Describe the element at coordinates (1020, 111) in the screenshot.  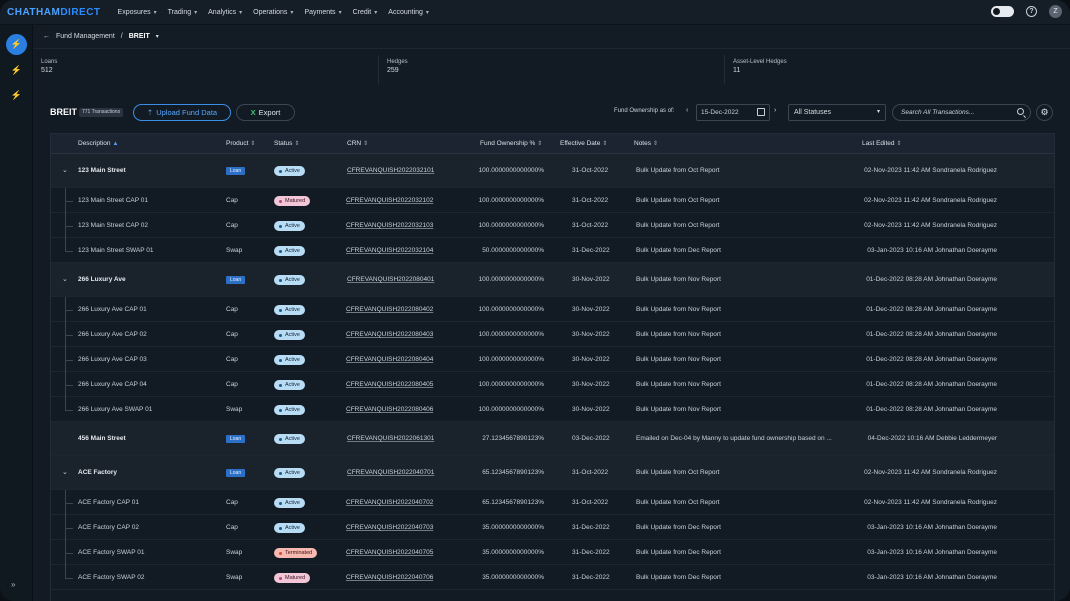
I see `search-icon` at that location.